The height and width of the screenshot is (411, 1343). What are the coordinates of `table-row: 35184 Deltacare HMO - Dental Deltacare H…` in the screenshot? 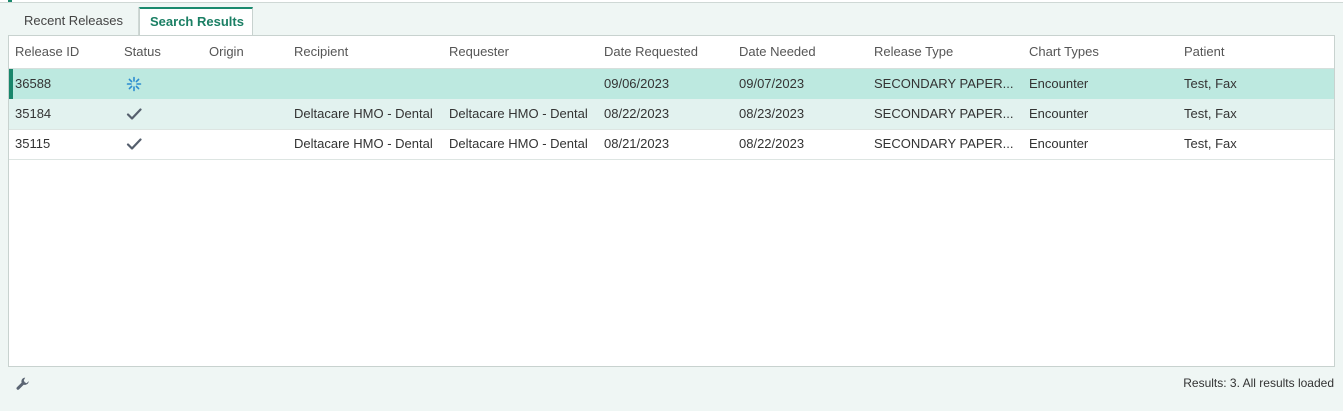 It's located at (671, 114).